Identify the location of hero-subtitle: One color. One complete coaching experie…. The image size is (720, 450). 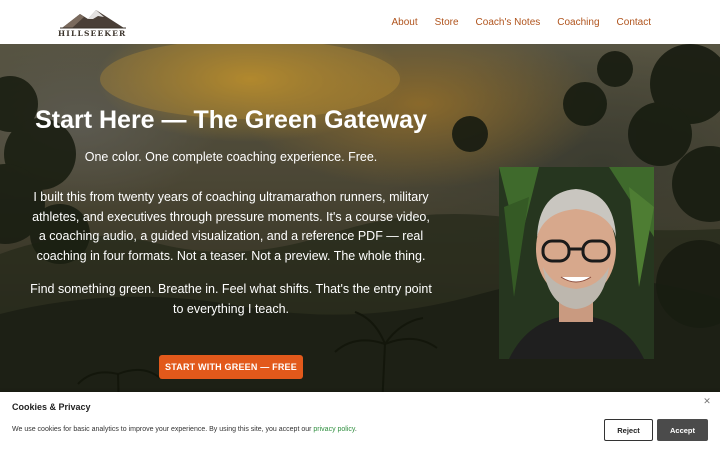
(231, 157).